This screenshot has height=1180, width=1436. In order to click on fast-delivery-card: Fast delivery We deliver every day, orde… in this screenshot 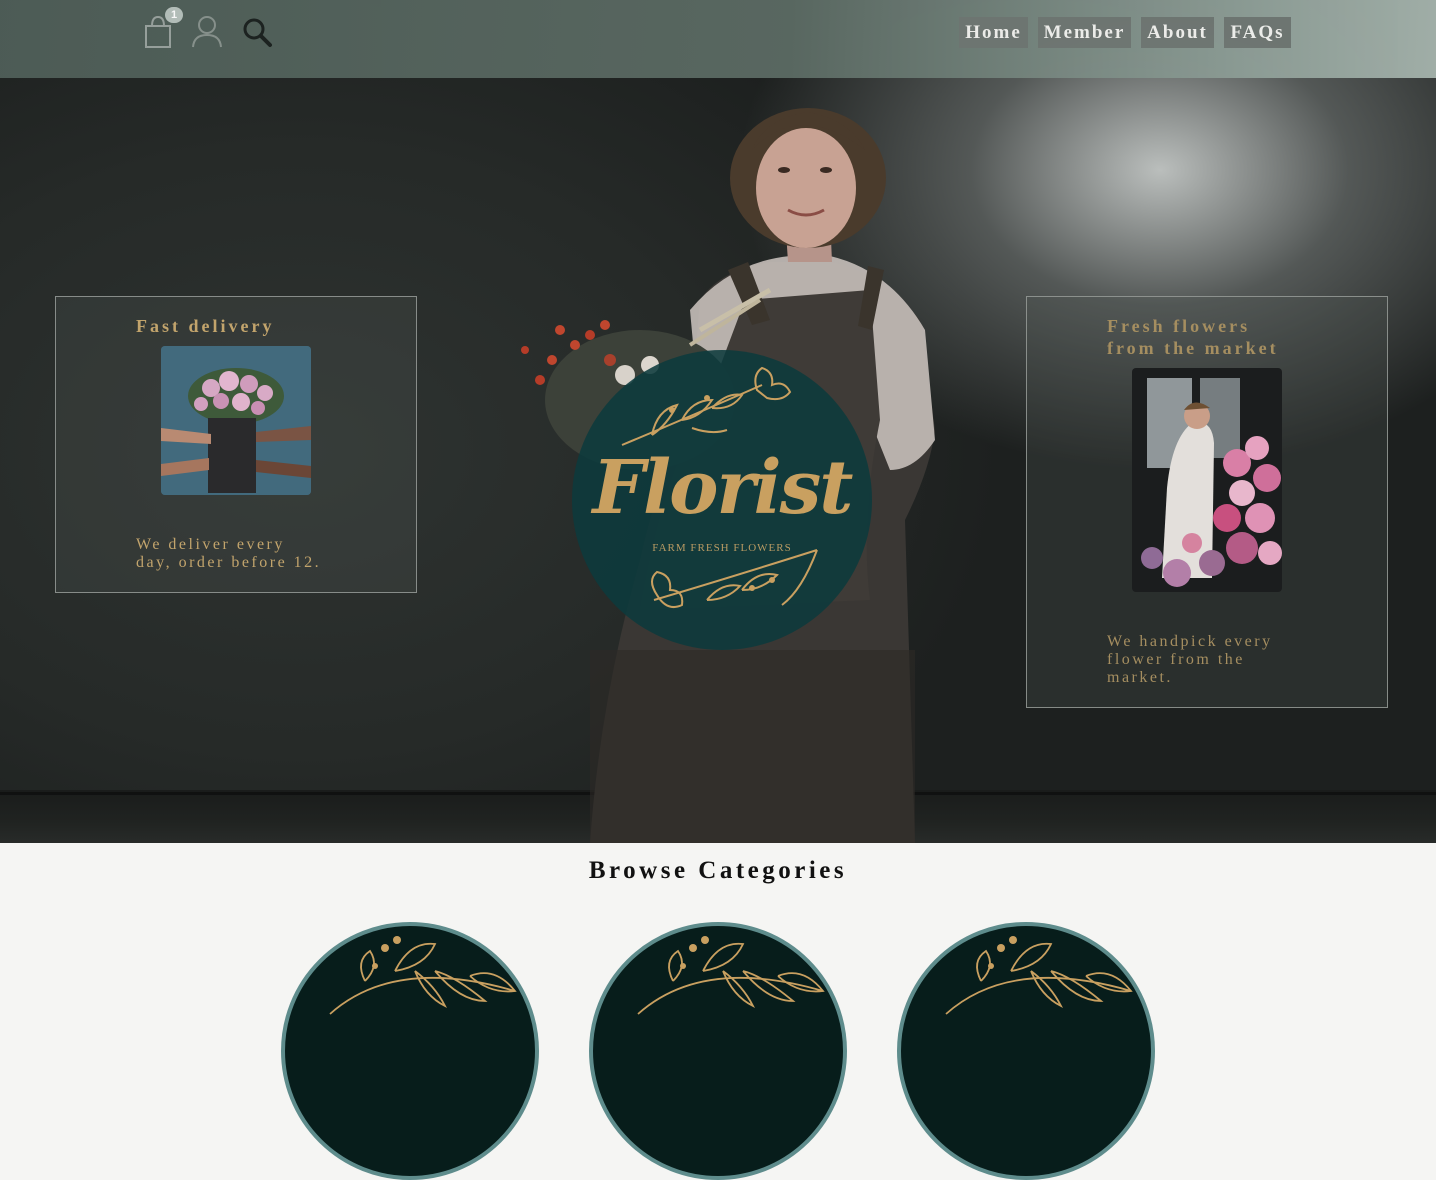, I will do `click(236, 444)`.